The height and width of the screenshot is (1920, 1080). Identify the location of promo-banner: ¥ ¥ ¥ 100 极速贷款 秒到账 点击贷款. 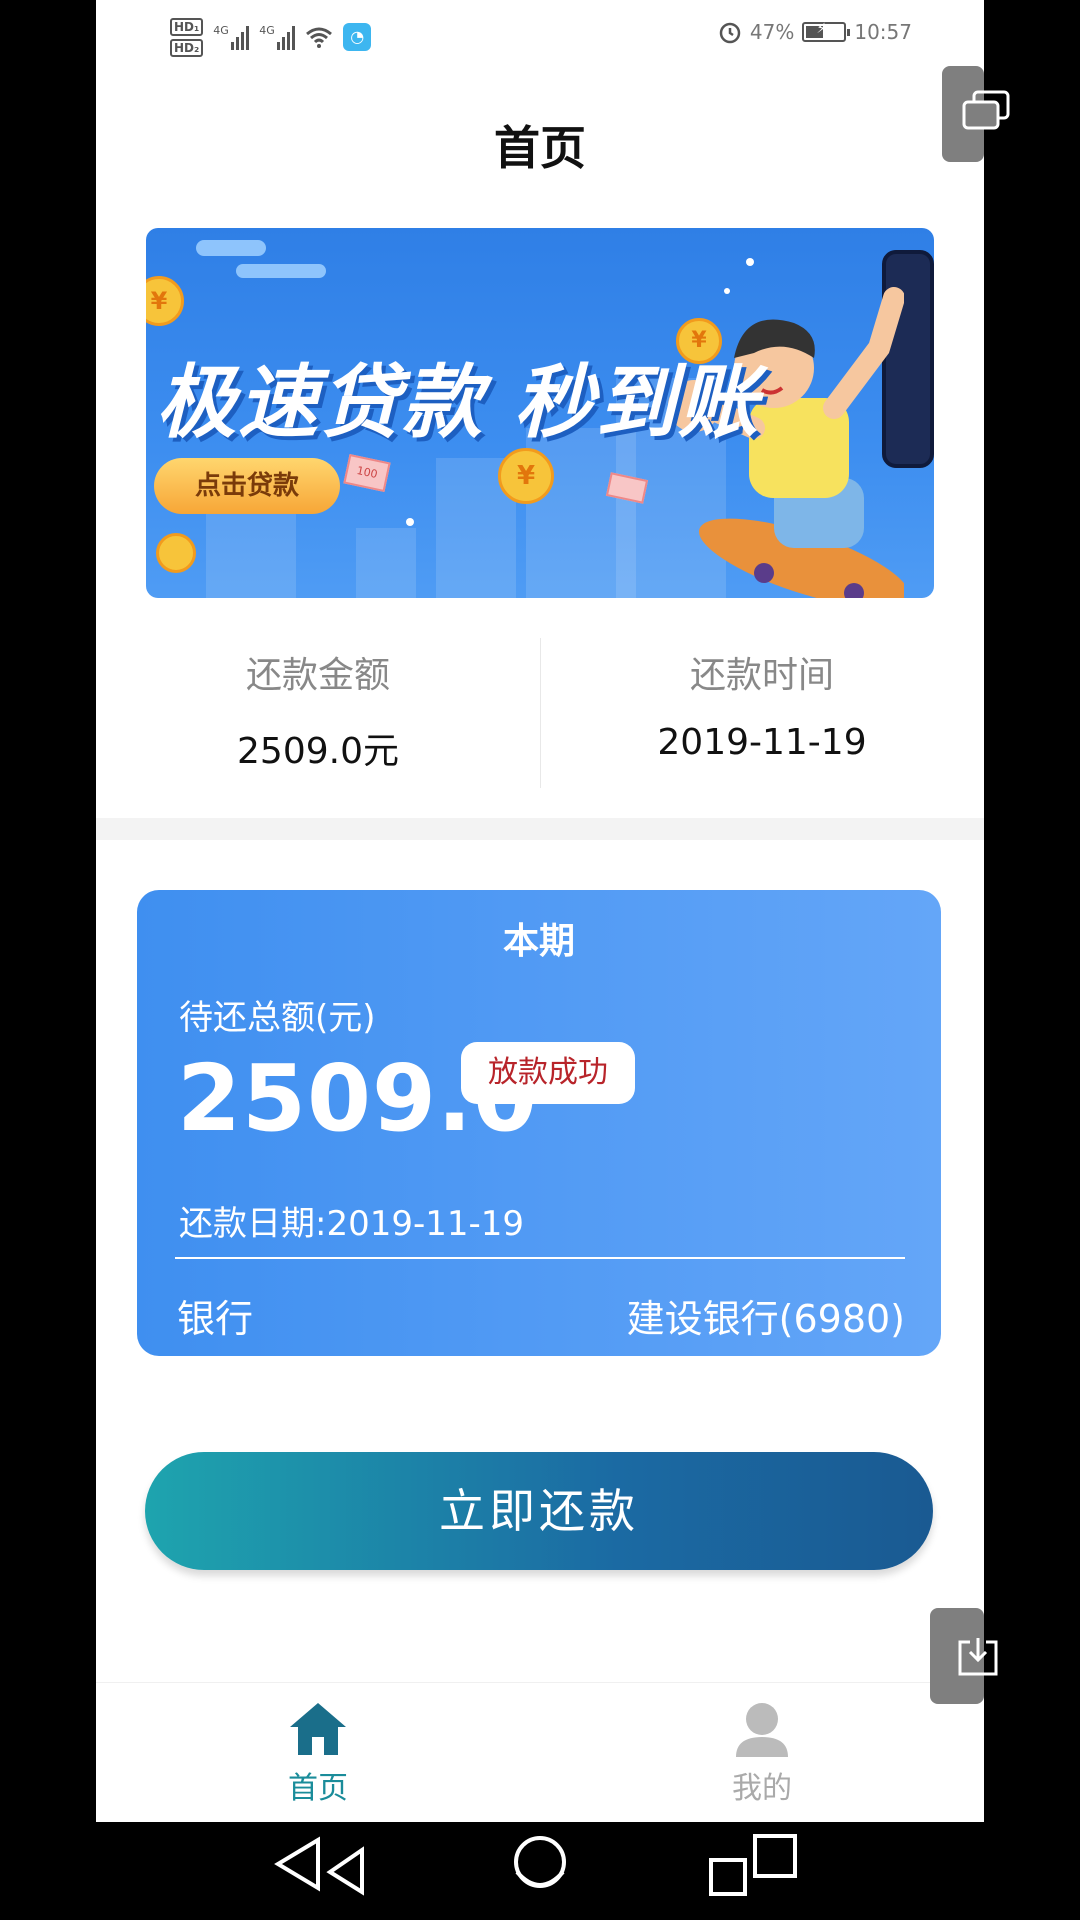
(540, 413).